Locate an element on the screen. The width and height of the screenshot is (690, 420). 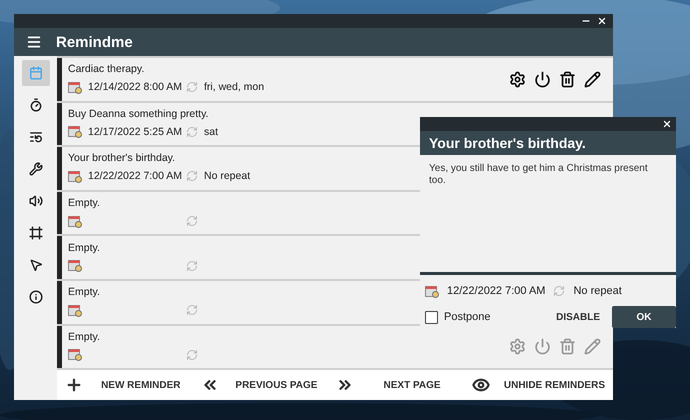
reminder-date: 12/22/2022 7:00 AM is located at coordinates (135, 176).